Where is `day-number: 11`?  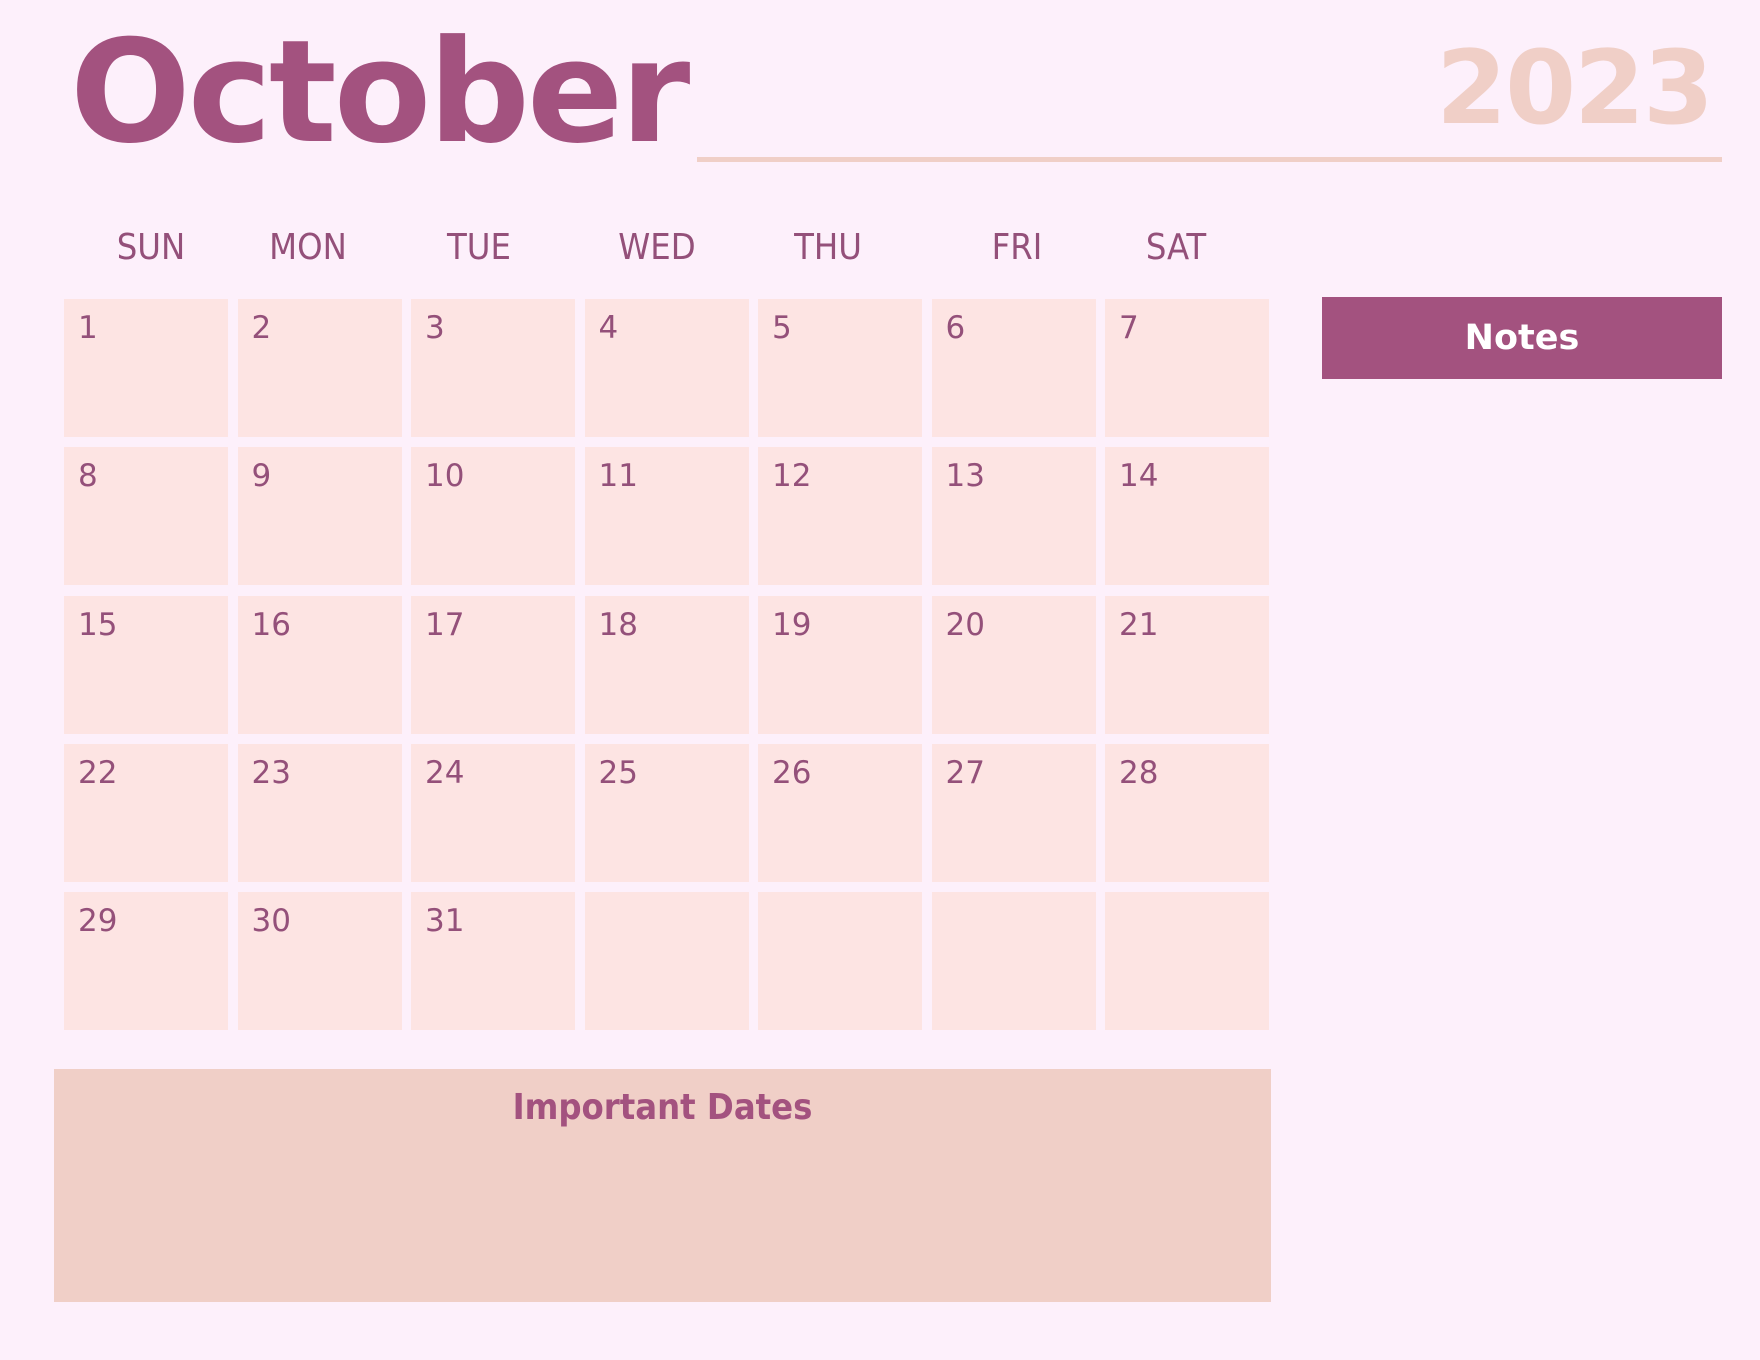
day-number: 11 is located at coordinates (618, 476).